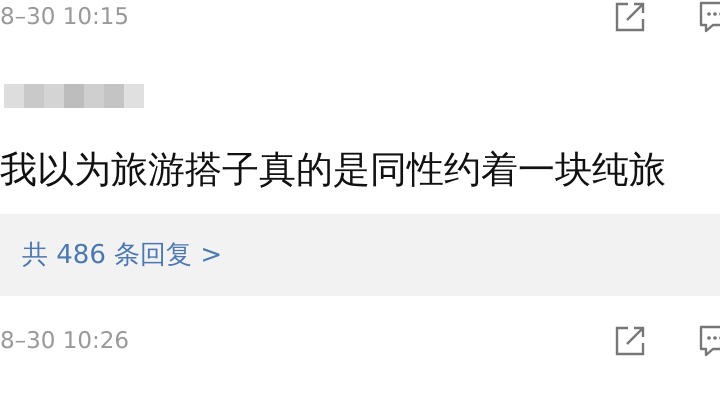  What do you see at coordinates (64, 341) in the screenshot?
I see `timestamp: 8–30 10:26` at bounding box center [64, 341].